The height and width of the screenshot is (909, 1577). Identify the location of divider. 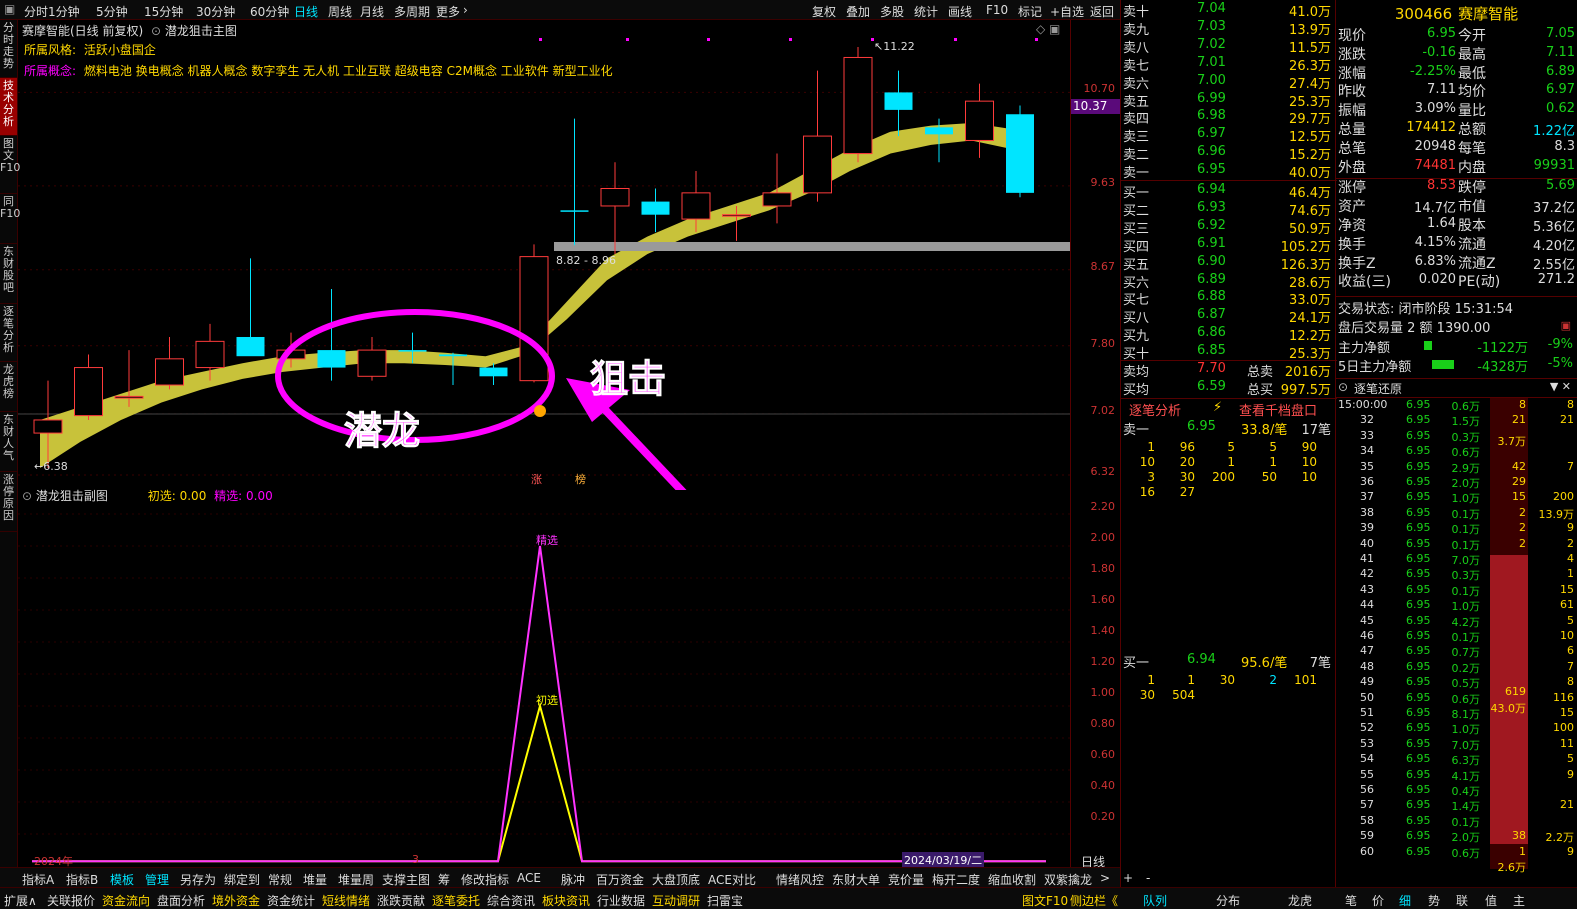
(1229, 398).